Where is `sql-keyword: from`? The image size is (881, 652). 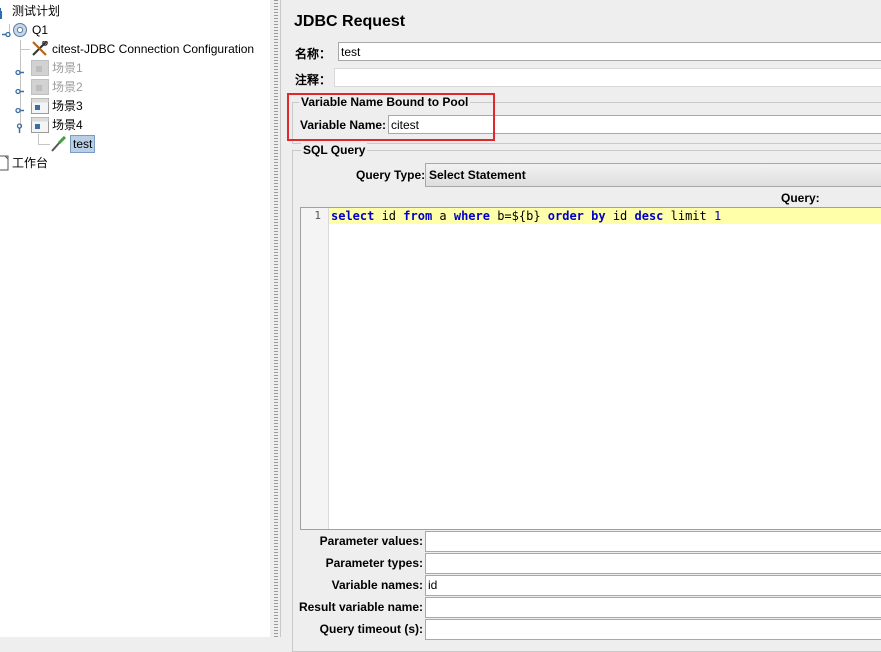
sql-keyword: from is located at coordinates (418, 216).